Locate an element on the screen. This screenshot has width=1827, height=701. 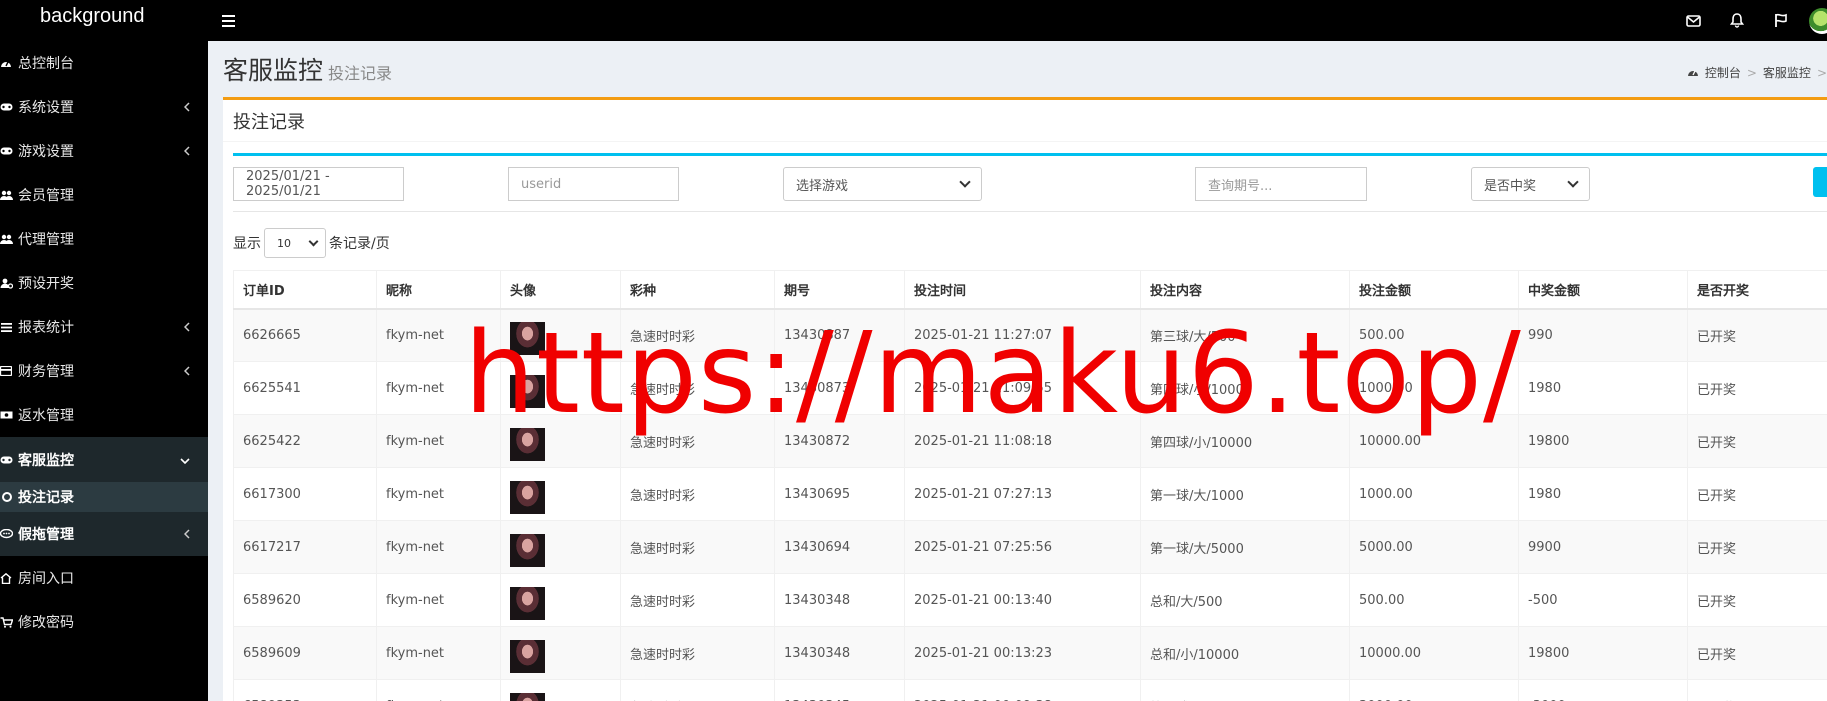
column-header: 昵称 is located at coordinates (438, 290).